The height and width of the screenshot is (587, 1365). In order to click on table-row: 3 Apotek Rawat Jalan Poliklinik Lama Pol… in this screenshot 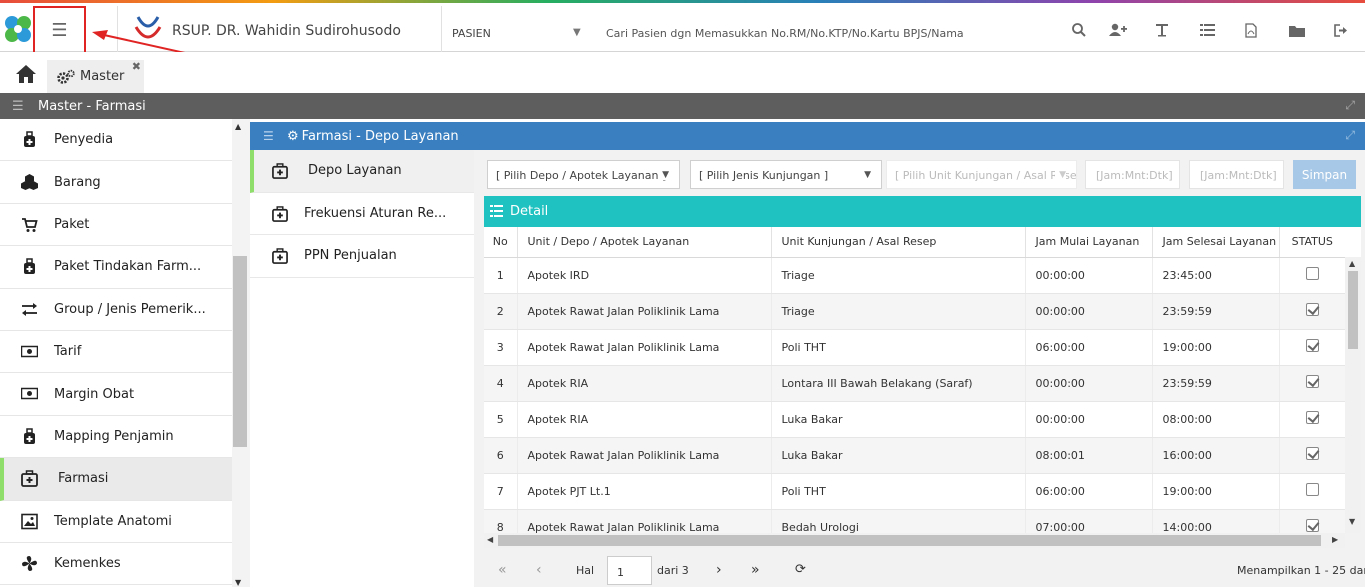, I will do `click(914, 347)`.